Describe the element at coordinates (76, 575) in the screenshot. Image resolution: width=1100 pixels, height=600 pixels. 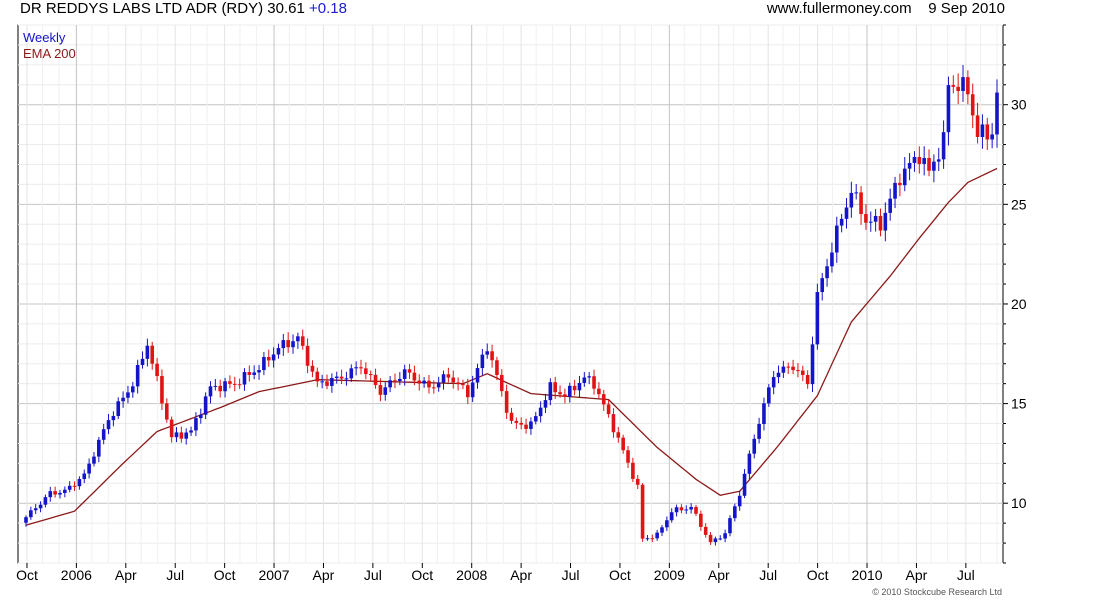
I see `x-tick-label: 2006` at that location.